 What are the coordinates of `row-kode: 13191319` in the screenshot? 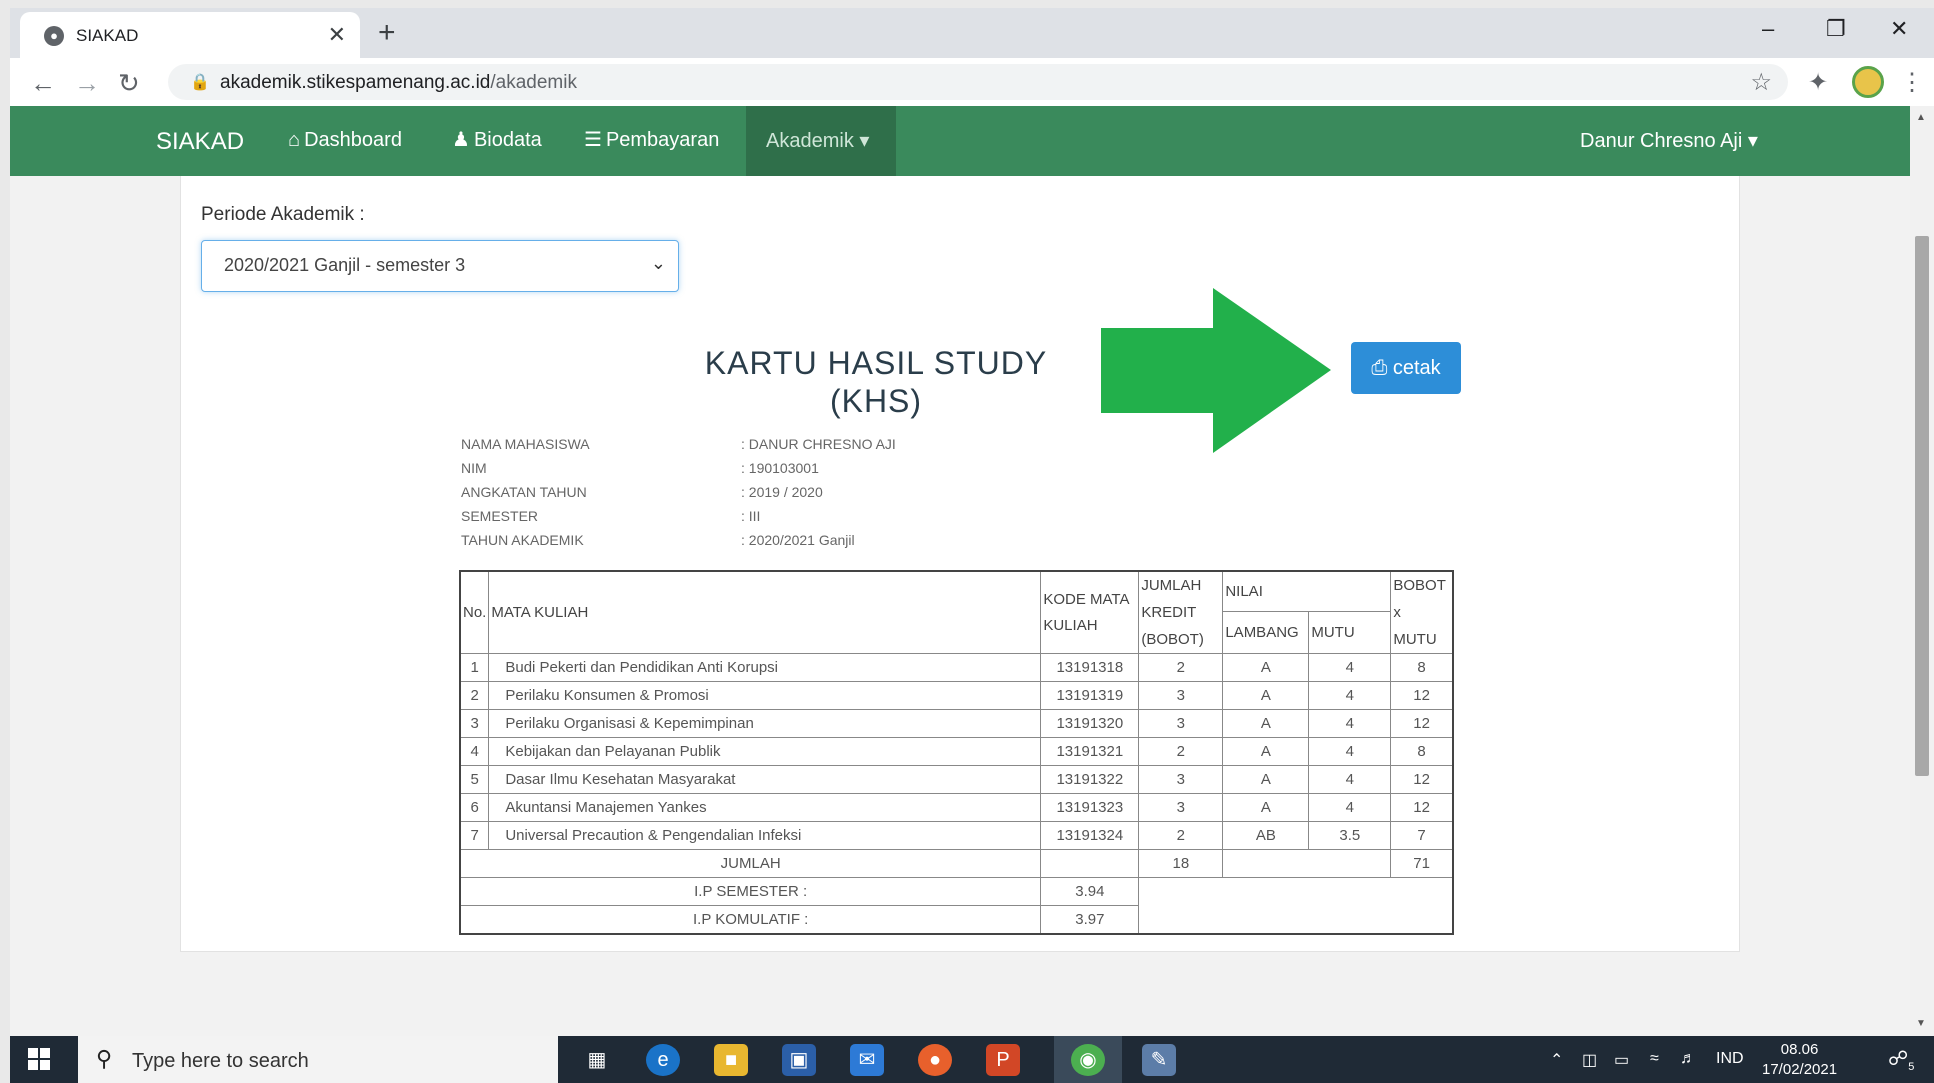 It's located at (1090, 695).